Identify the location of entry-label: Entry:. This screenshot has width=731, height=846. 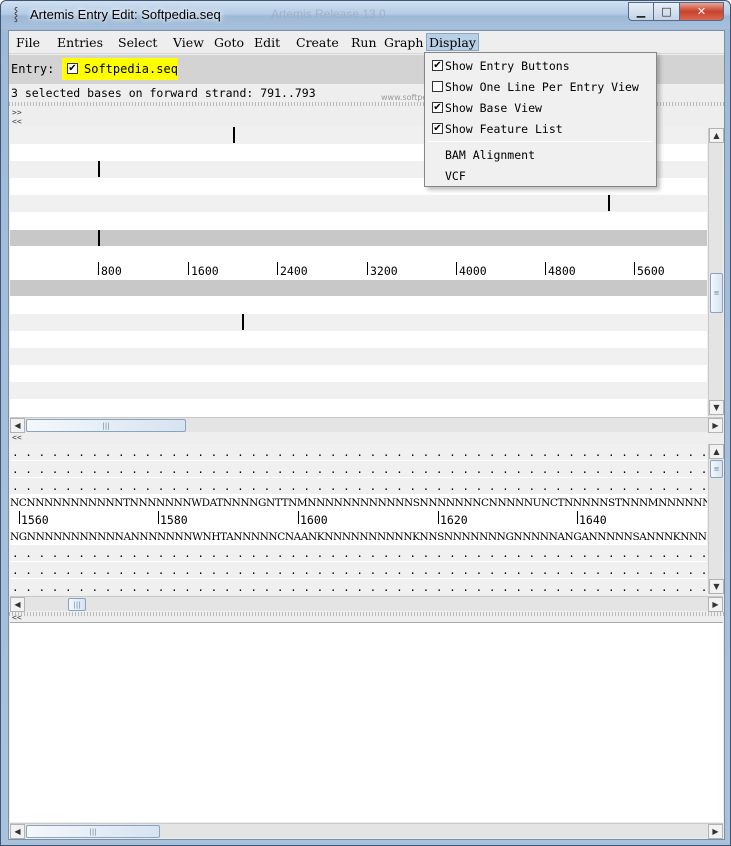
(33, 69).